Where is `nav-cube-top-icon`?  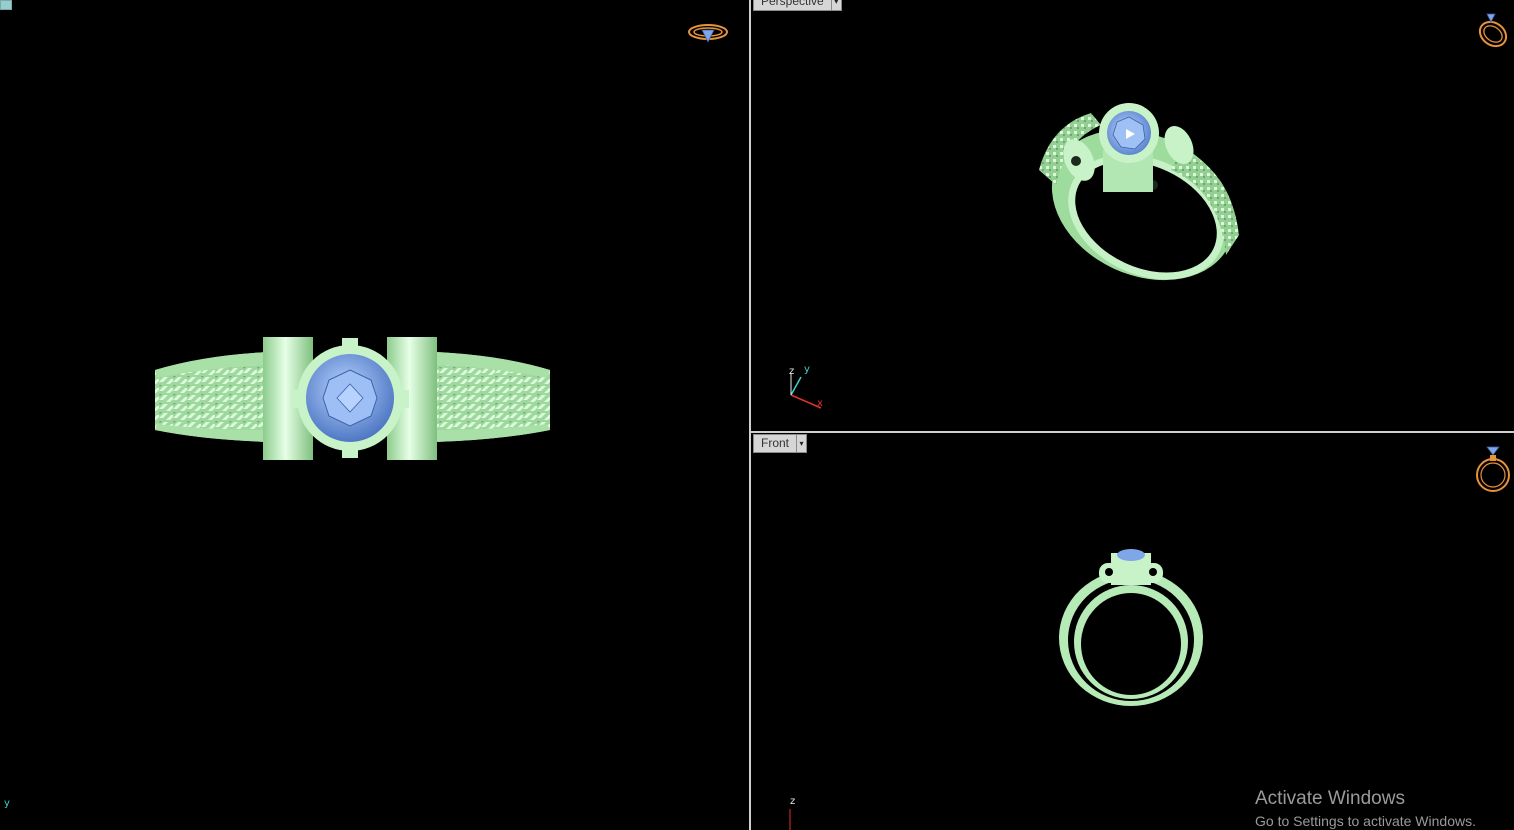
nav-cube-top-icon is located at coordinates (708, 33).